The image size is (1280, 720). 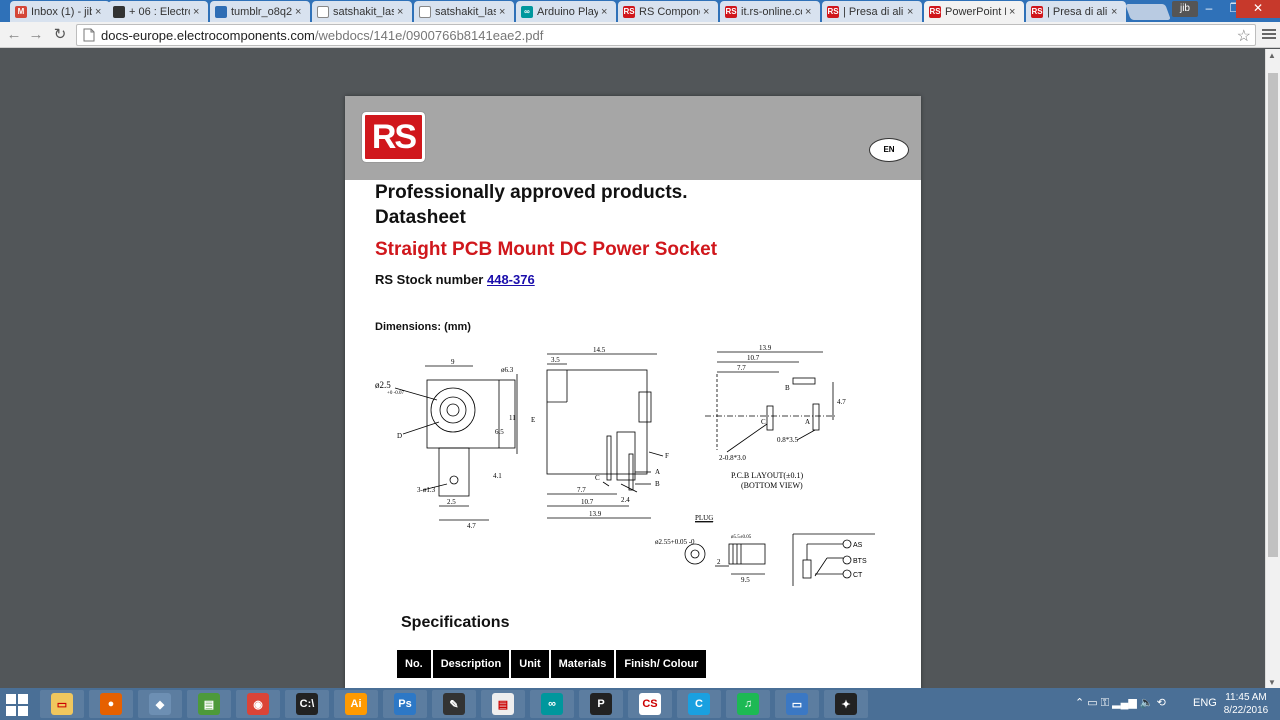 What do you see at coordinates (719, 562) in the screenshot?
I see `dim-label: 2` at bounding box center [719, 562].